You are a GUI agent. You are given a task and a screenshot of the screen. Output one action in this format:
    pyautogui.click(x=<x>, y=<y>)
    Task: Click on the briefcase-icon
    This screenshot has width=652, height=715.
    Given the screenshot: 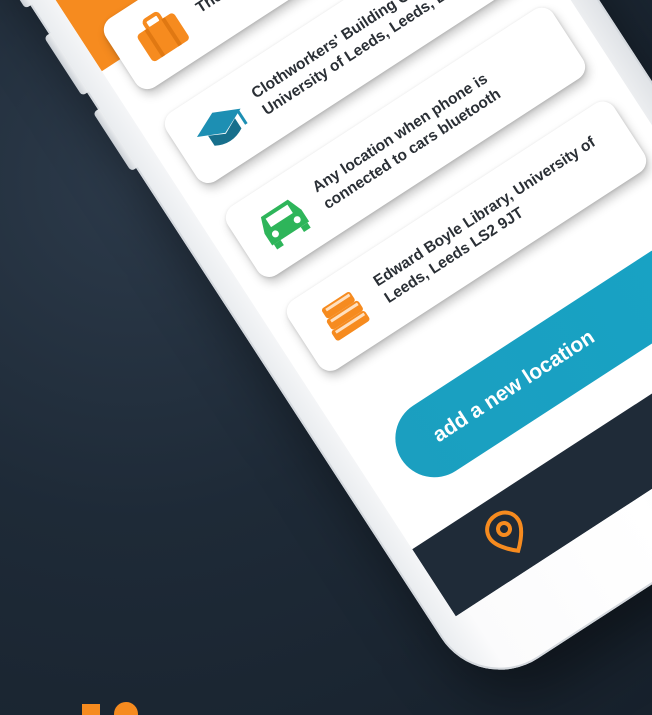 What is the action you would take?
    pyautogui.click(x=161, y=37)
    